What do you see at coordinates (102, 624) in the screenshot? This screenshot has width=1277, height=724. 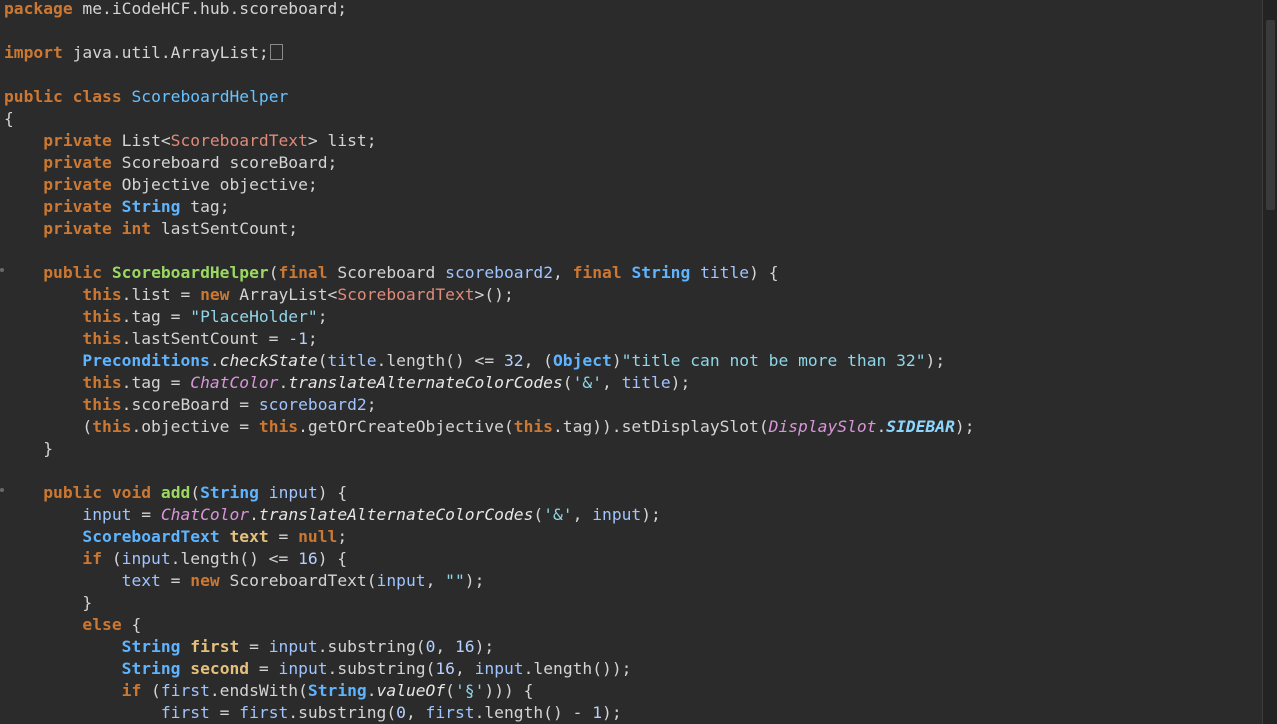 I see `code-token: else` at bounding box center [102, 624].